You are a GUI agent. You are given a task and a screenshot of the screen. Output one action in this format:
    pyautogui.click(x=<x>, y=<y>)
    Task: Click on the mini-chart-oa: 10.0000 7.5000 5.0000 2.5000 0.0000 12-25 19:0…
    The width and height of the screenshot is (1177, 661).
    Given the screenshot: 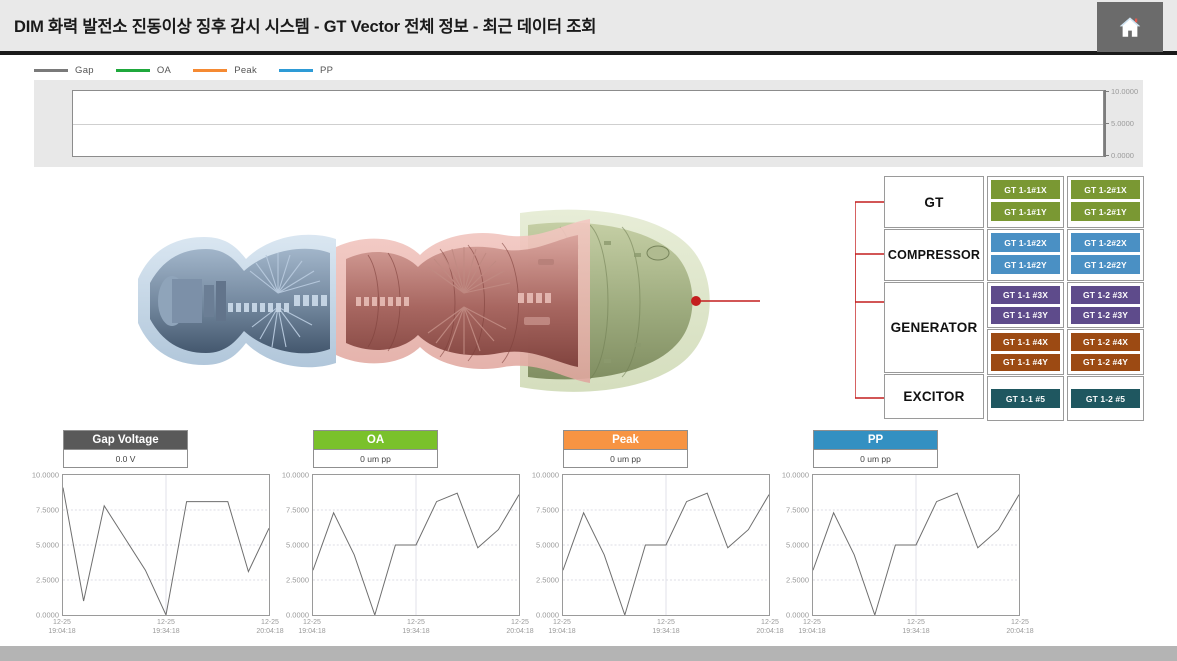 What is the action you would take?
    pyautogui.click(x=403, y=556)
    